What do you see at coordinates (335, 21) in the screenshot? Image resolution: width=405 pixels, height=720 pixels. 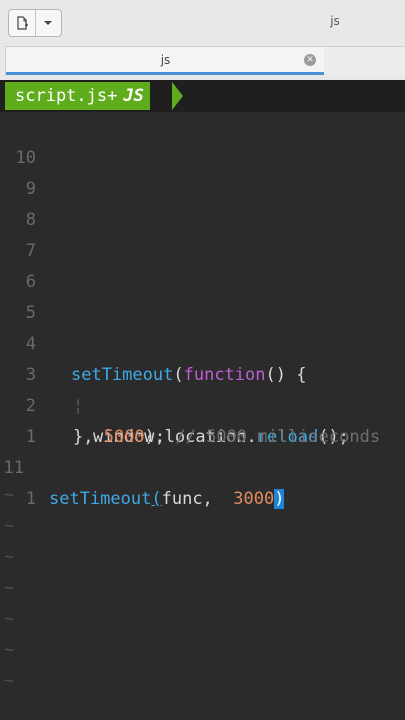 I see `window-title: js` at bounding box center [335, 21].